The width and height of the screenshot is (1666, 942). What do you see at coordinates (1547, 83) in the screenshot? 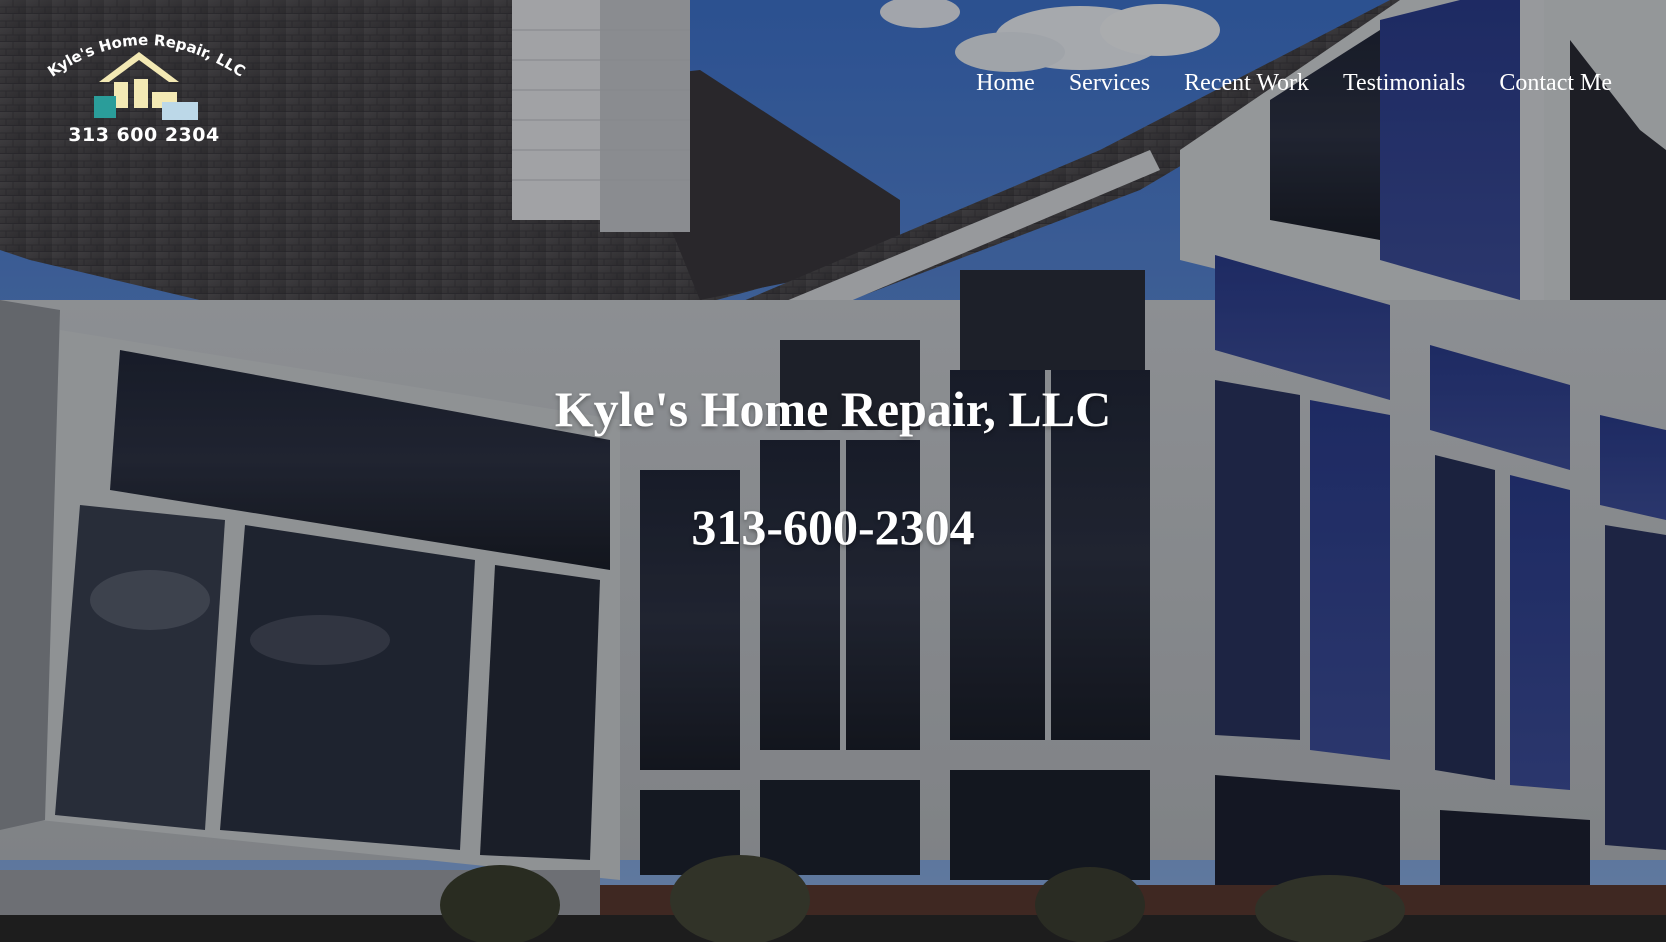
I see `nav-contact-me: Contact Me` at bounding box center [1547, 83].